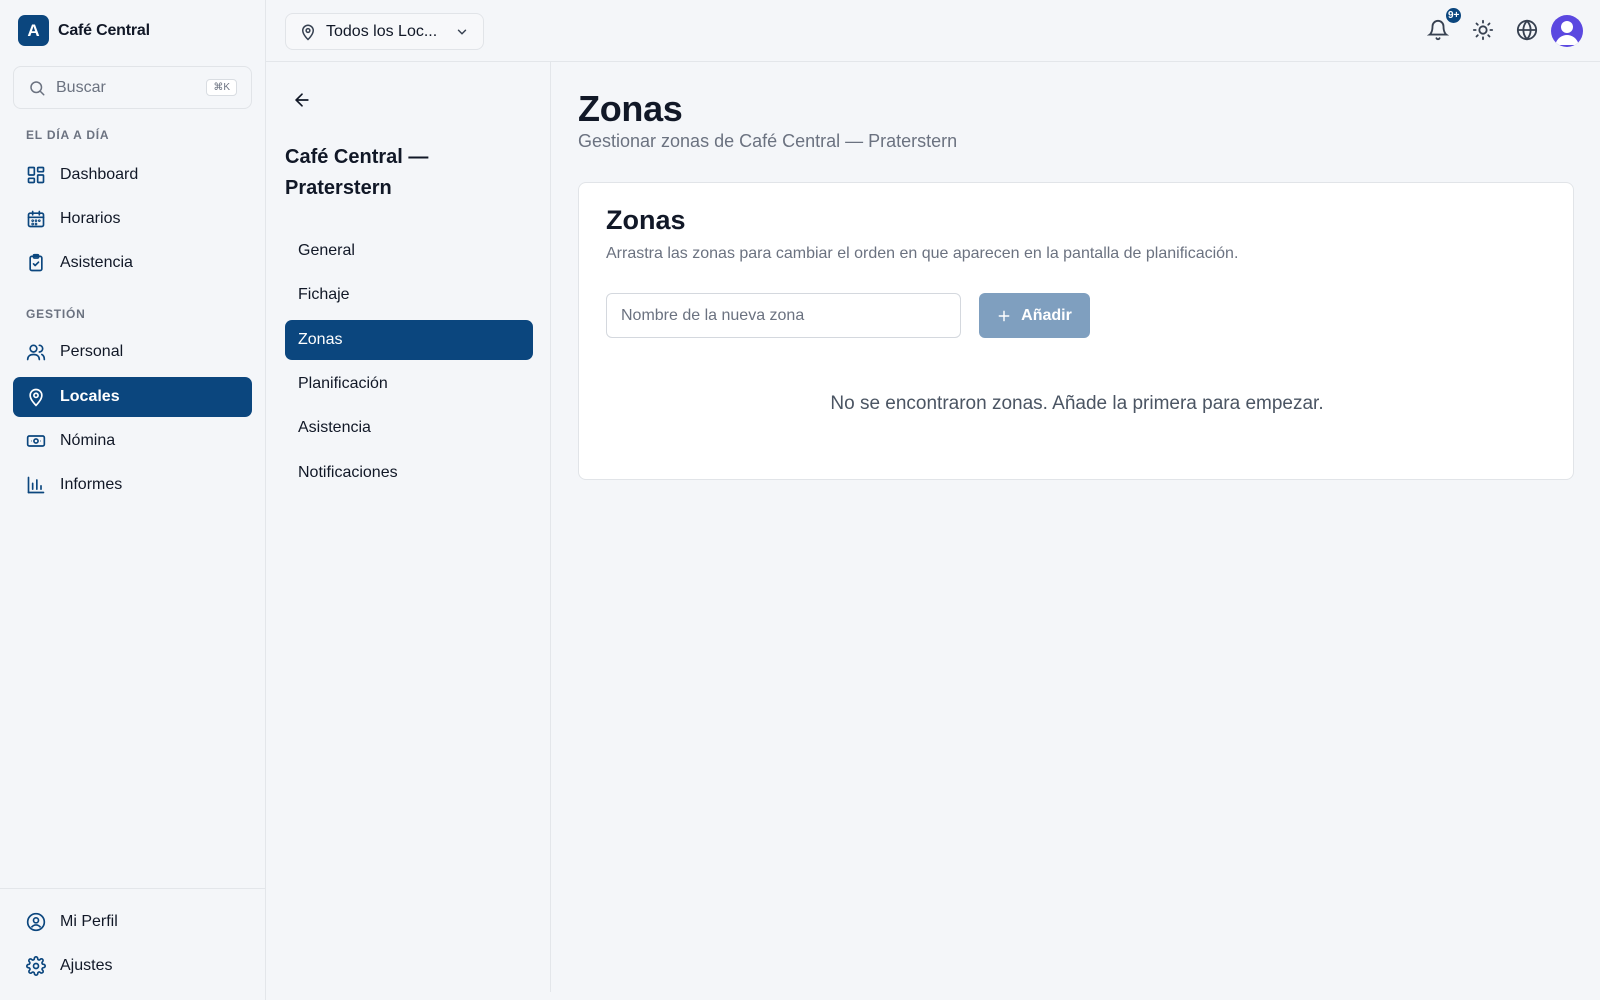  Describe the element at coordinates (409, 295) in the screenshot. I see `subnav-item-fichaje: Fichaje` at that location.